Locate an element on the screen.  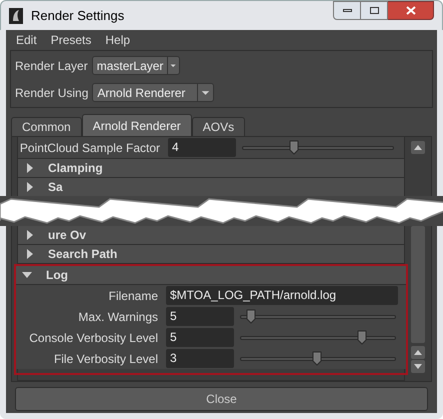
expanded-arrow-icon is located at coordinates (27, 275).